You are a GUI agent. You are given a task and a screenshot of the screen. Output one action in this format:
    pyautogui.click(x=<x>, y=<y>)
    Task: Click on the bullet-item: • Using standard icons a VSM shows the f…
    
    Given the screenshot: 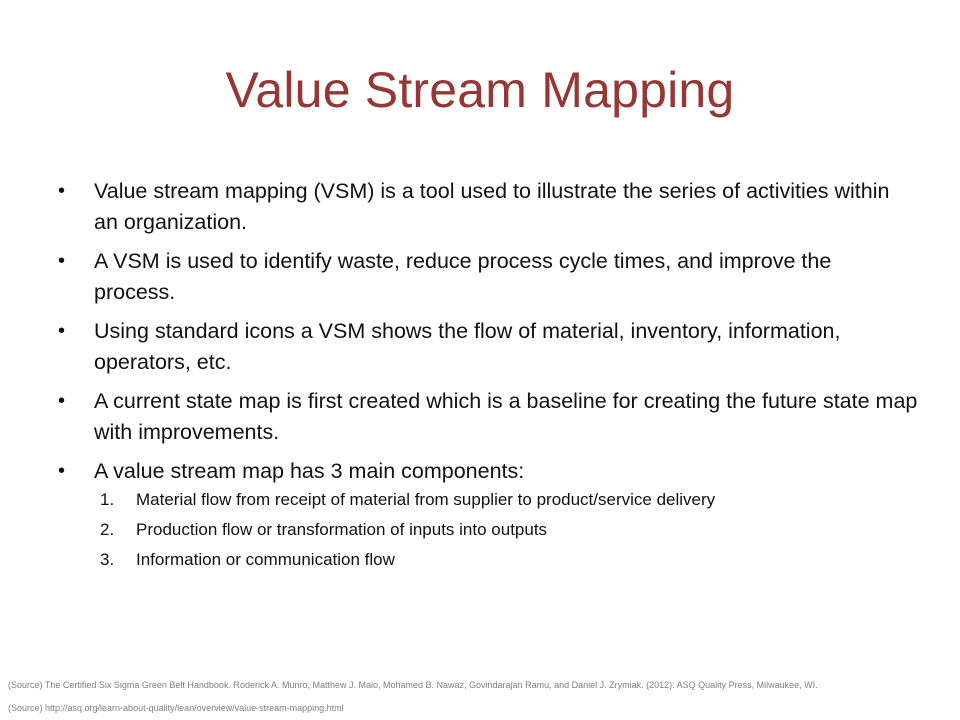 What is the action you would take?
    pyautogui.click(x=488, y=347)
    